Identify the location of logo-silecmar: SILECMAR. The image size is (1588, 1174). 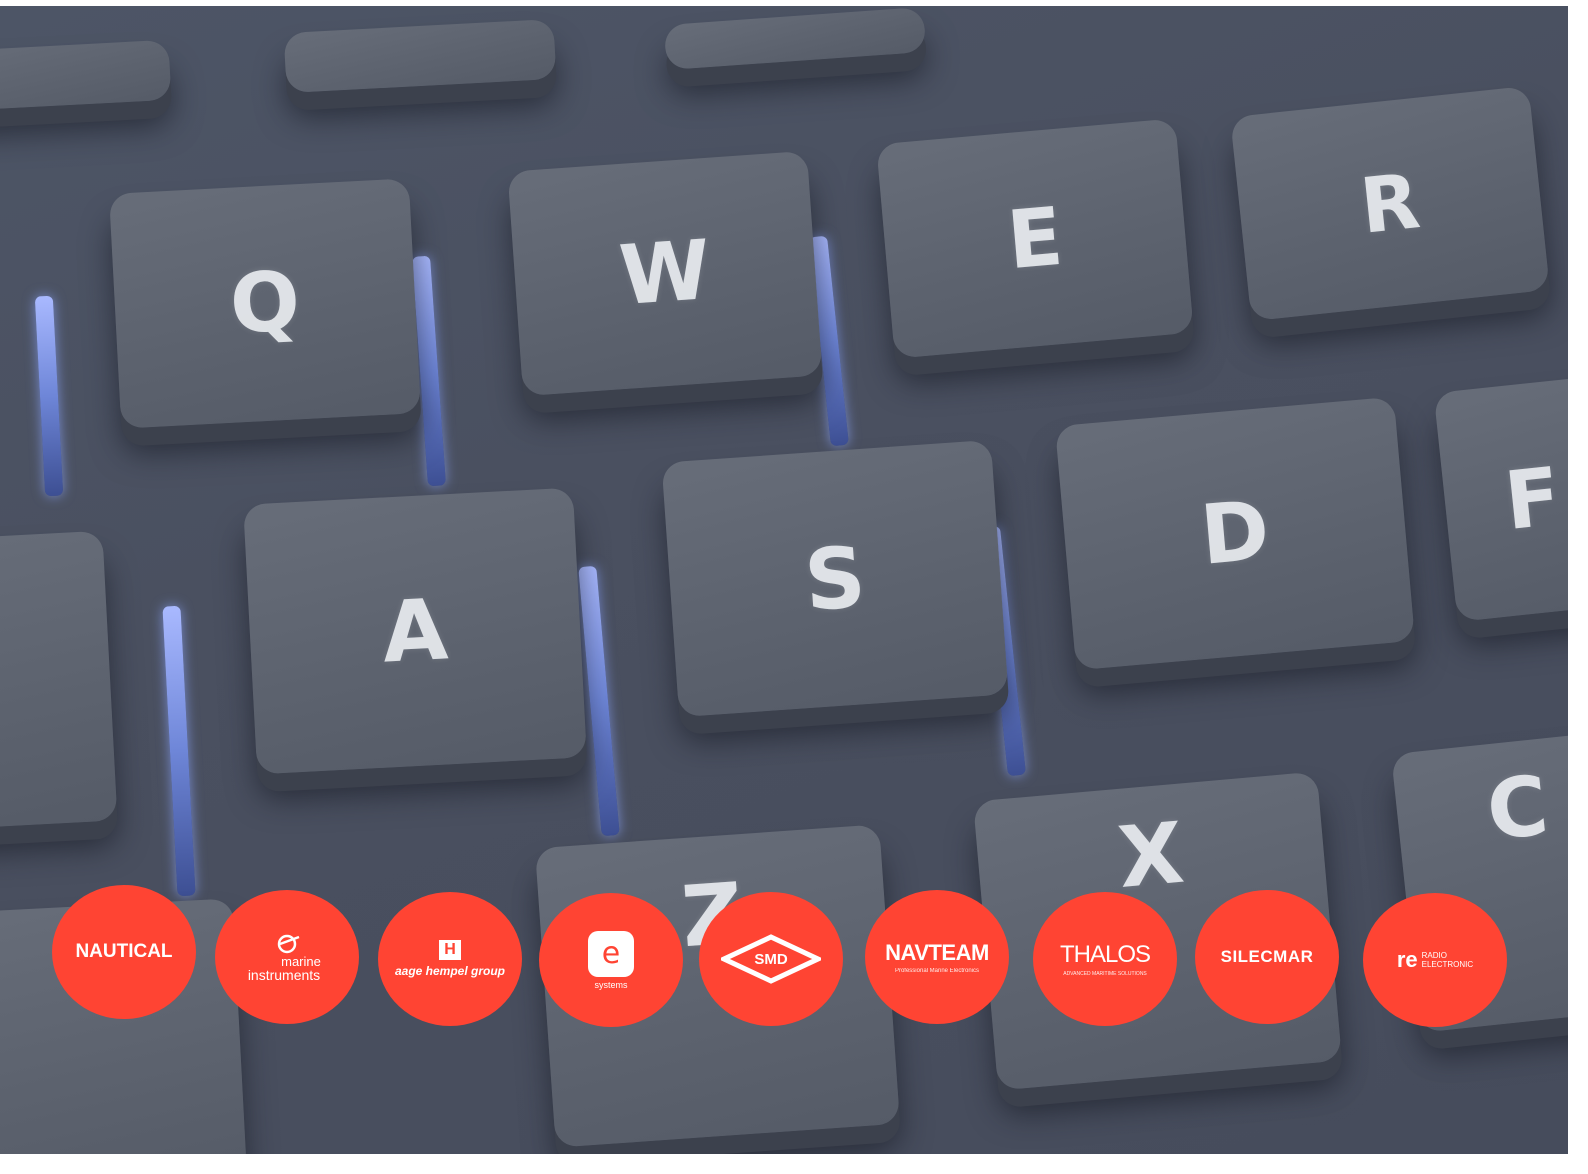
(1267, 957).